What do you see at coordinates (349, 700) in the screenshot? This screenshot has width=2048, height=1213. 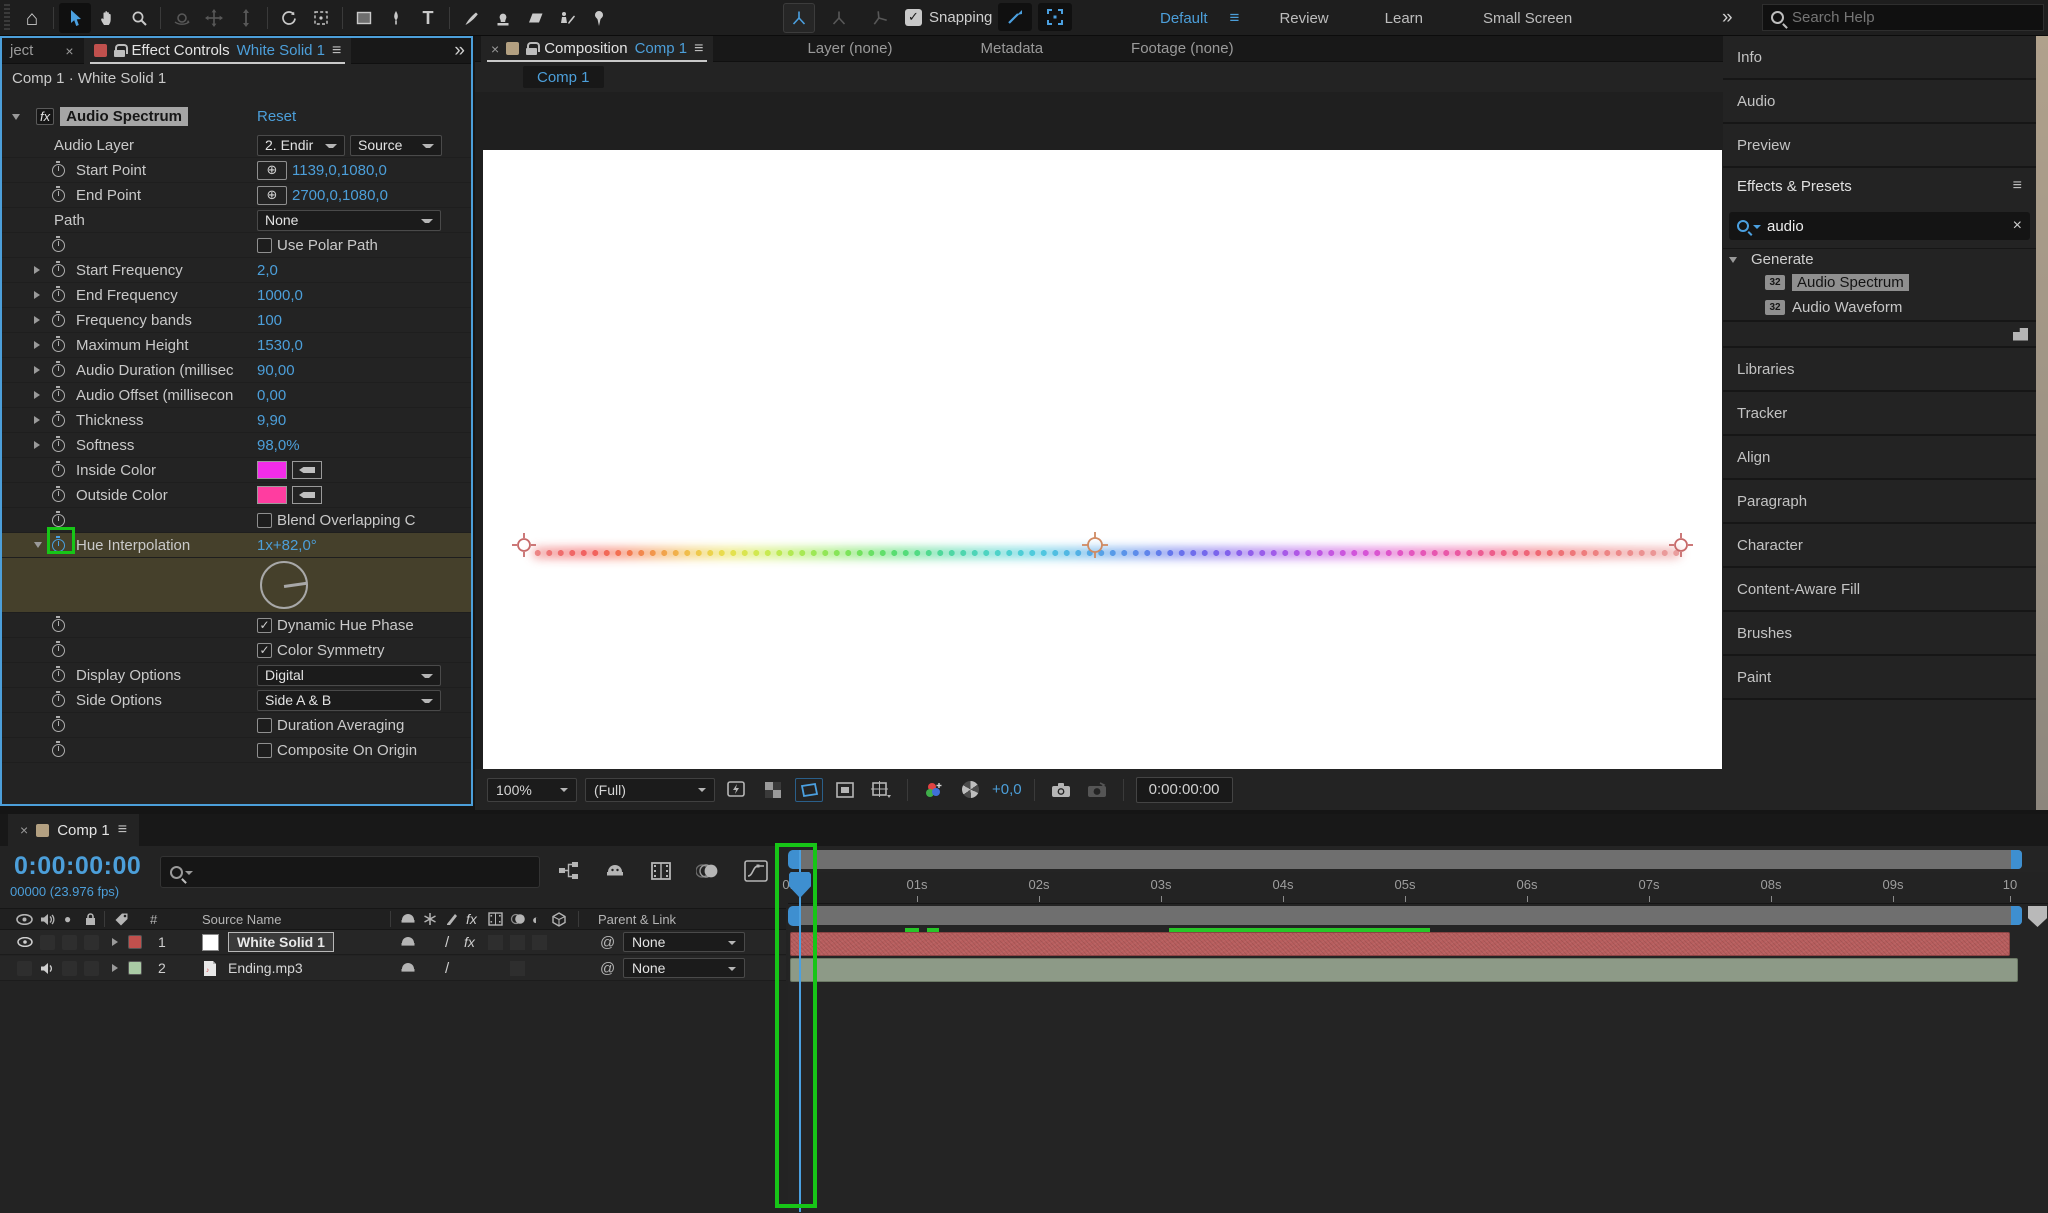 I see `side-options-dropdown: Side A & B` at bounding box center [349, 700].